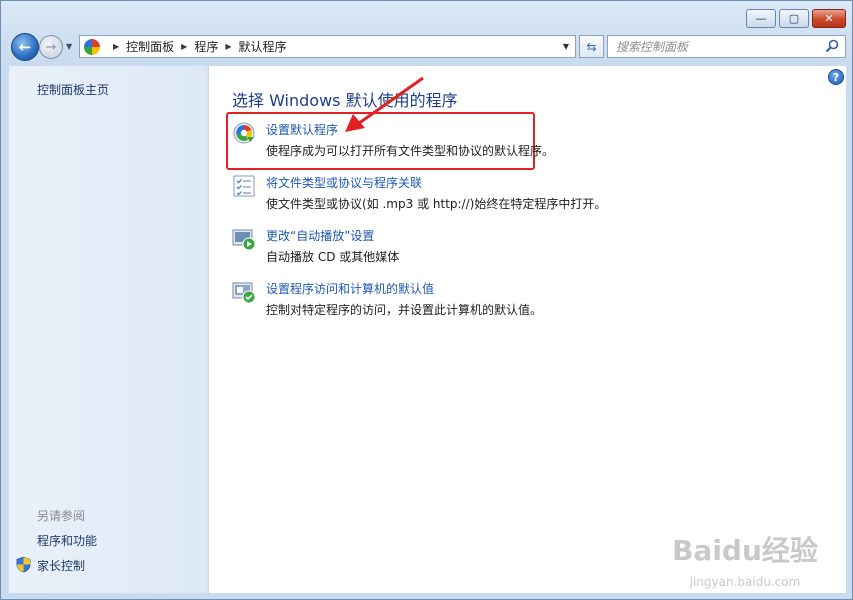 Image resolution: width=853 pixels, height=600 pixels. What do you see at coordinates (716, 46) in the screenshot?
I see `search-input` at bounding box center [716, 46].